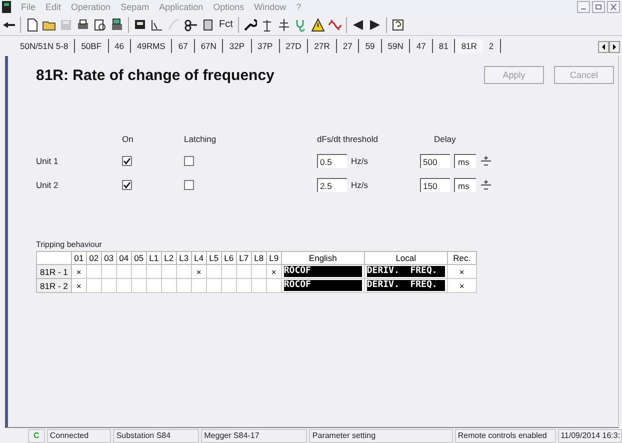  I want to click on status-field: Remote controls enabled, so click(505, 435).